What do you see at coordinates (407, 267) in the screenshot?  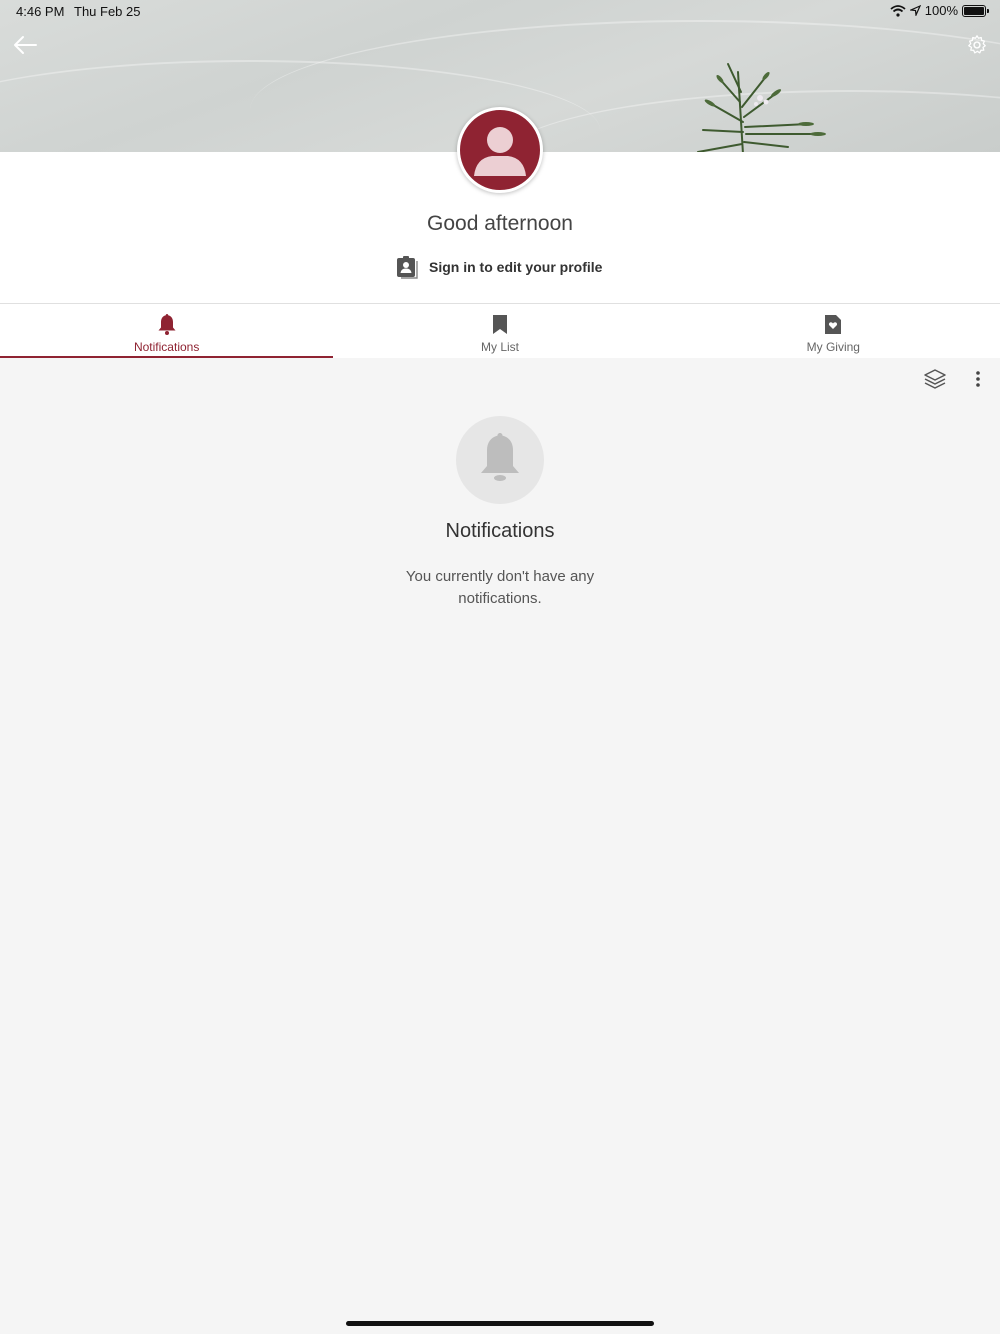 I see `profile-card-icon` at bounding box center [407, 267].